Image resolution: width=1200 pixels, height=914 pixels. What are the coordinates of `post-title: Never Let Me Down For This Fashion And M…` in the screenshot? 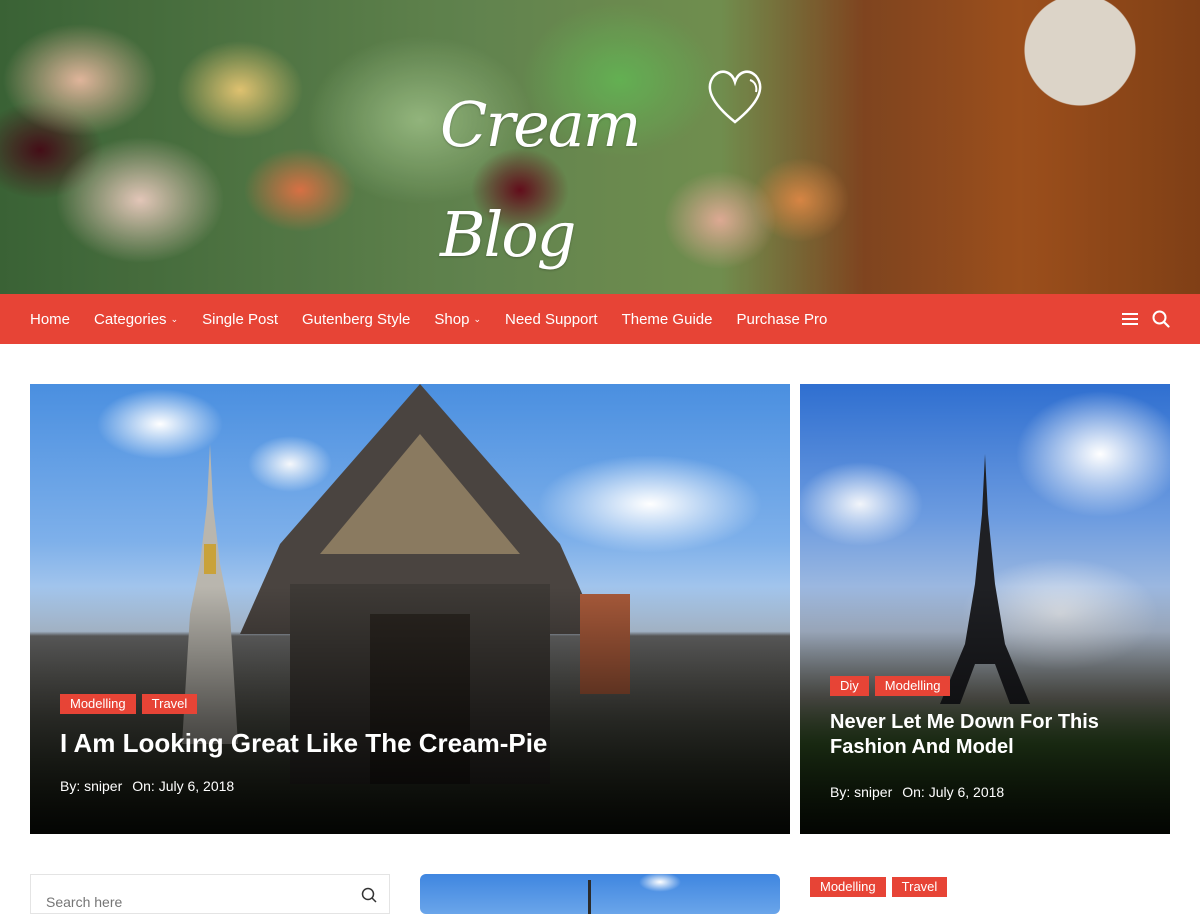 It's located at (985, 735).